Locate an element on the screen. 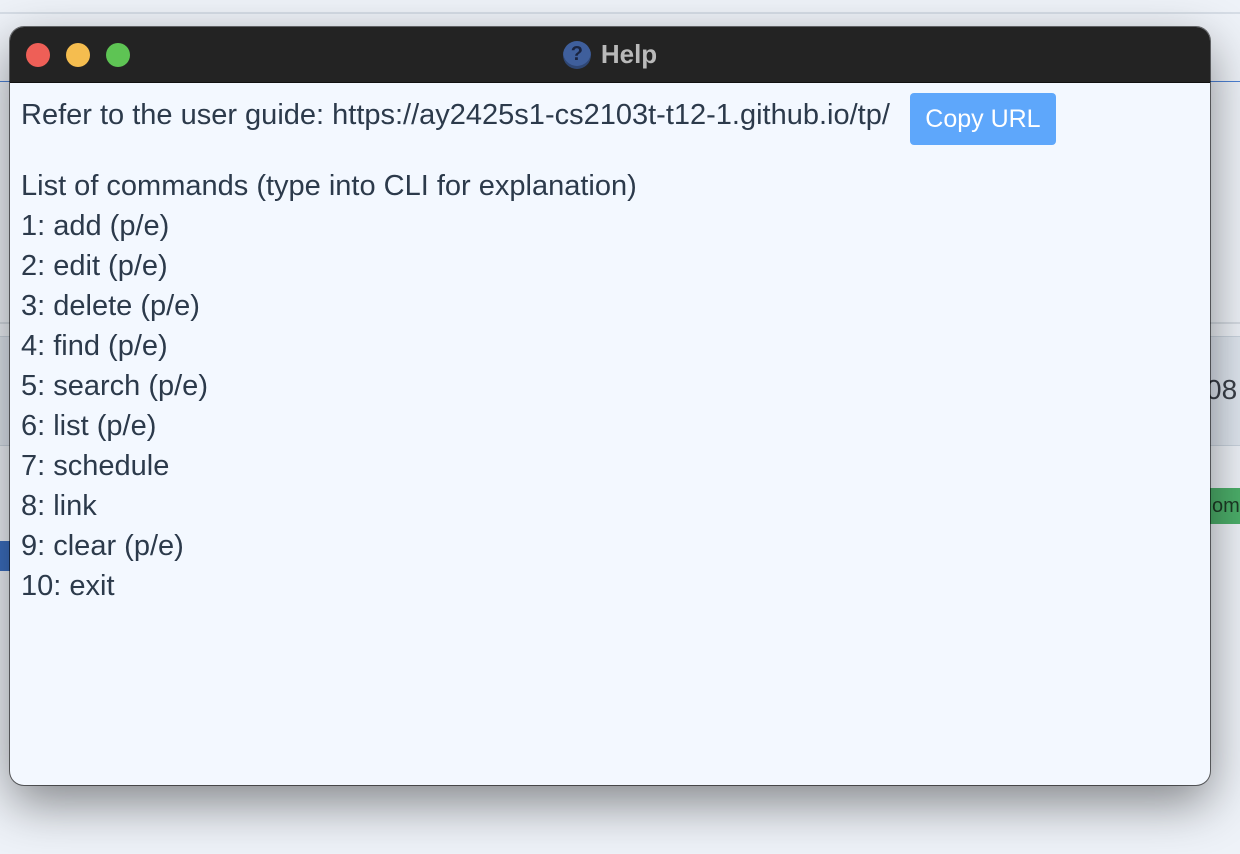  command-item: 10: exit is located at coordinates (68, 586).